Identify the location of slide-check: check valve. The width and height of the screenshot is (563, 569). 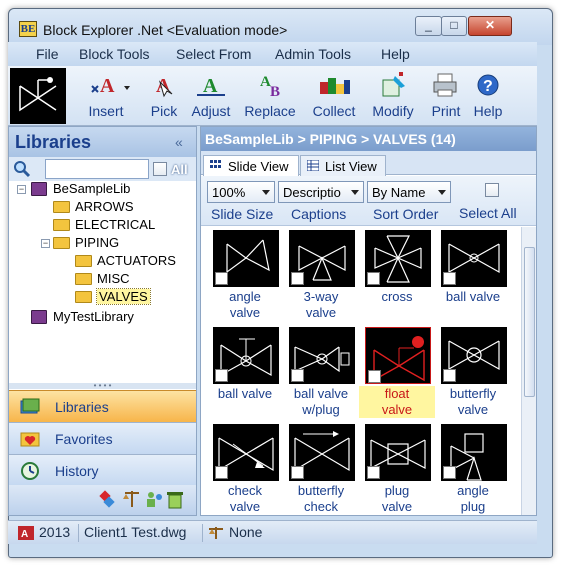
(245, 468).